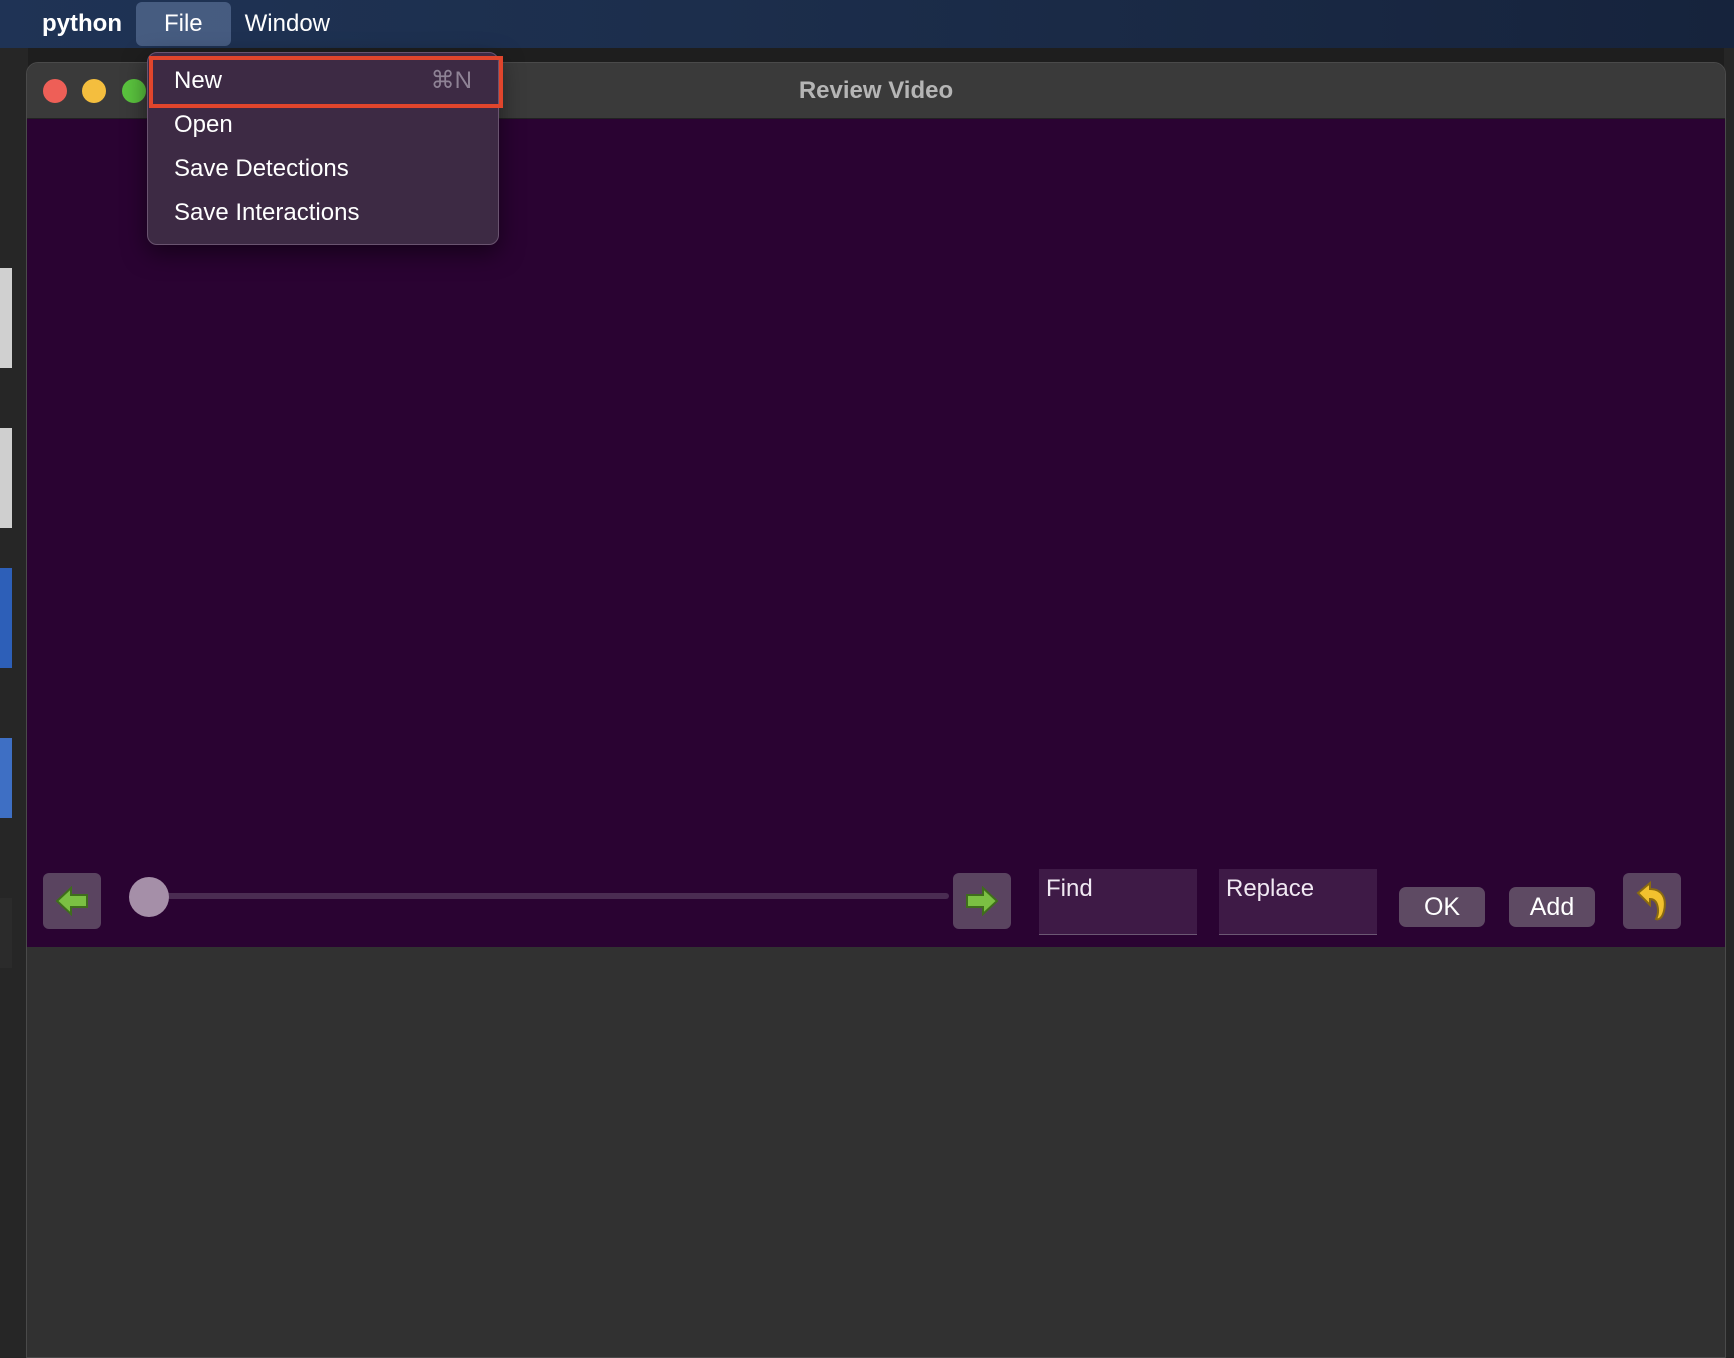 The image size is (1734, 1358). Describe the element at coordinates (1298, 902) in the screenshot. I see `replace-input: Replace` at that location.